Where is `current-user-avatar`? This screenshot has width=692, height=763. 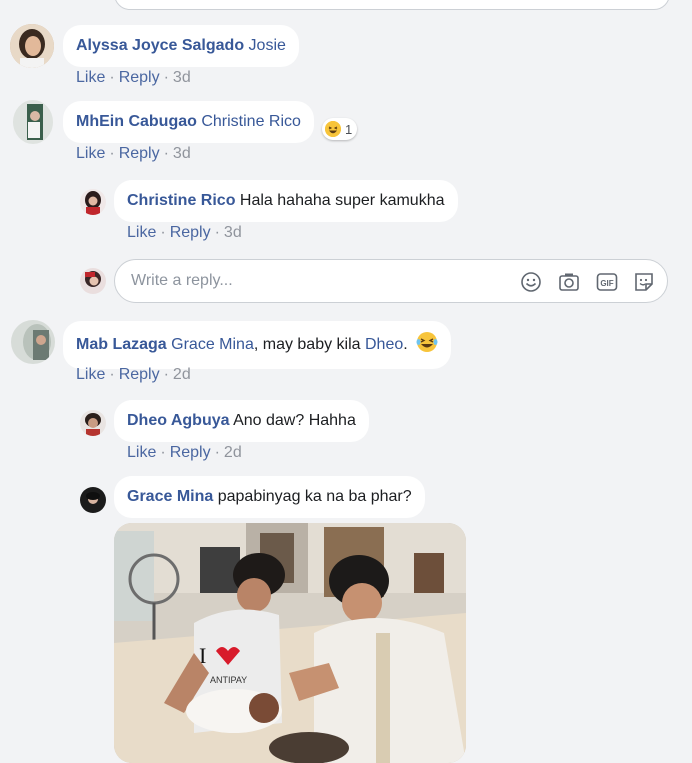 current-user-avatar is located at coordinates (93, 281).